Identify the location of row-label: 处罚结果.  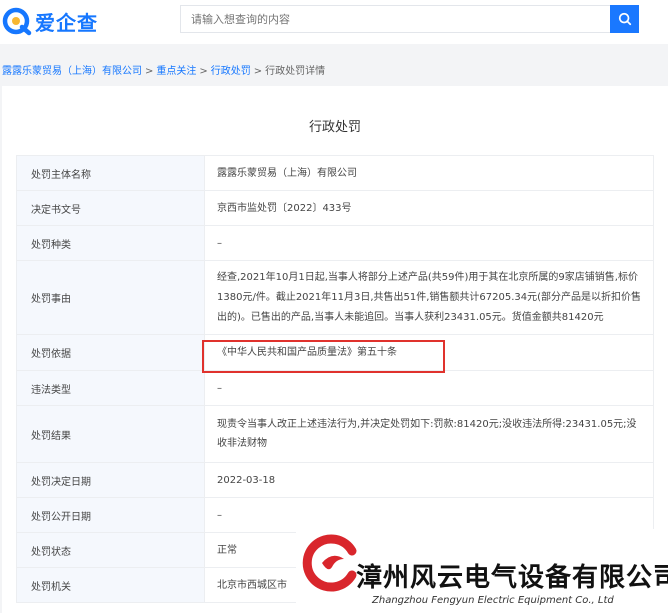
(110, 434).